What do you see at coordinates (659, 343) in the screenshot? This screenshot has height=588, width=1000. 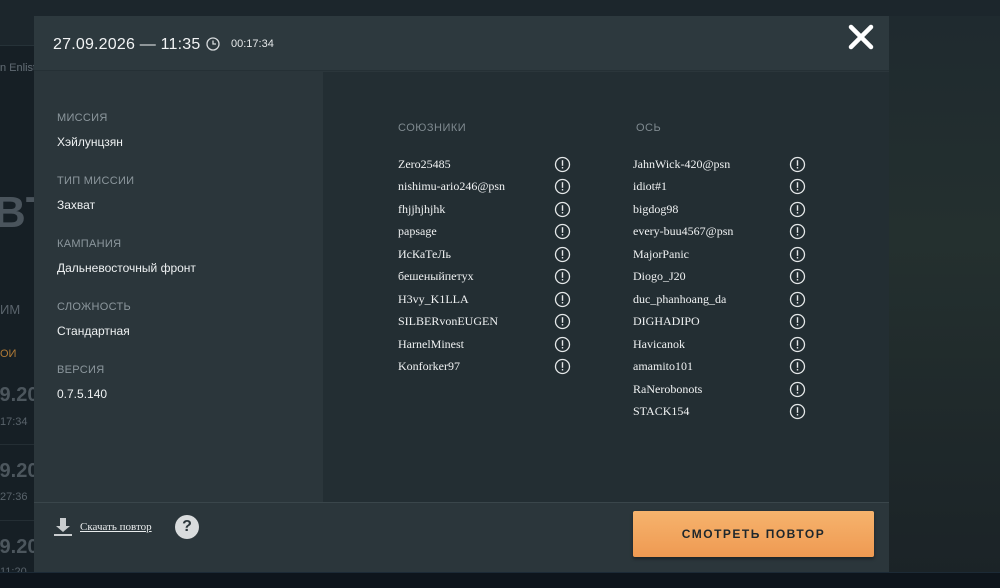 I see `player-name: Havicanok` at bounding box center [659, 343].